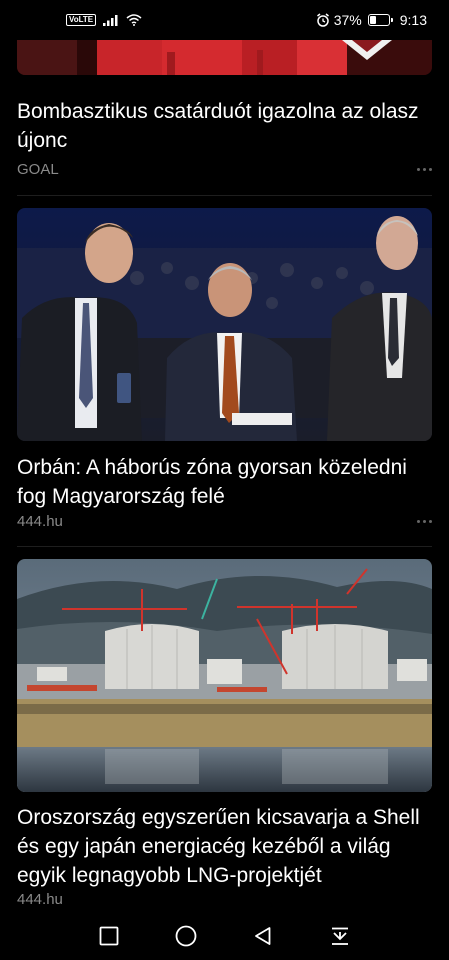 The height and width of the screenshot is (960, 449). I want to click on article-meta: GOAL, so click(224, 169).